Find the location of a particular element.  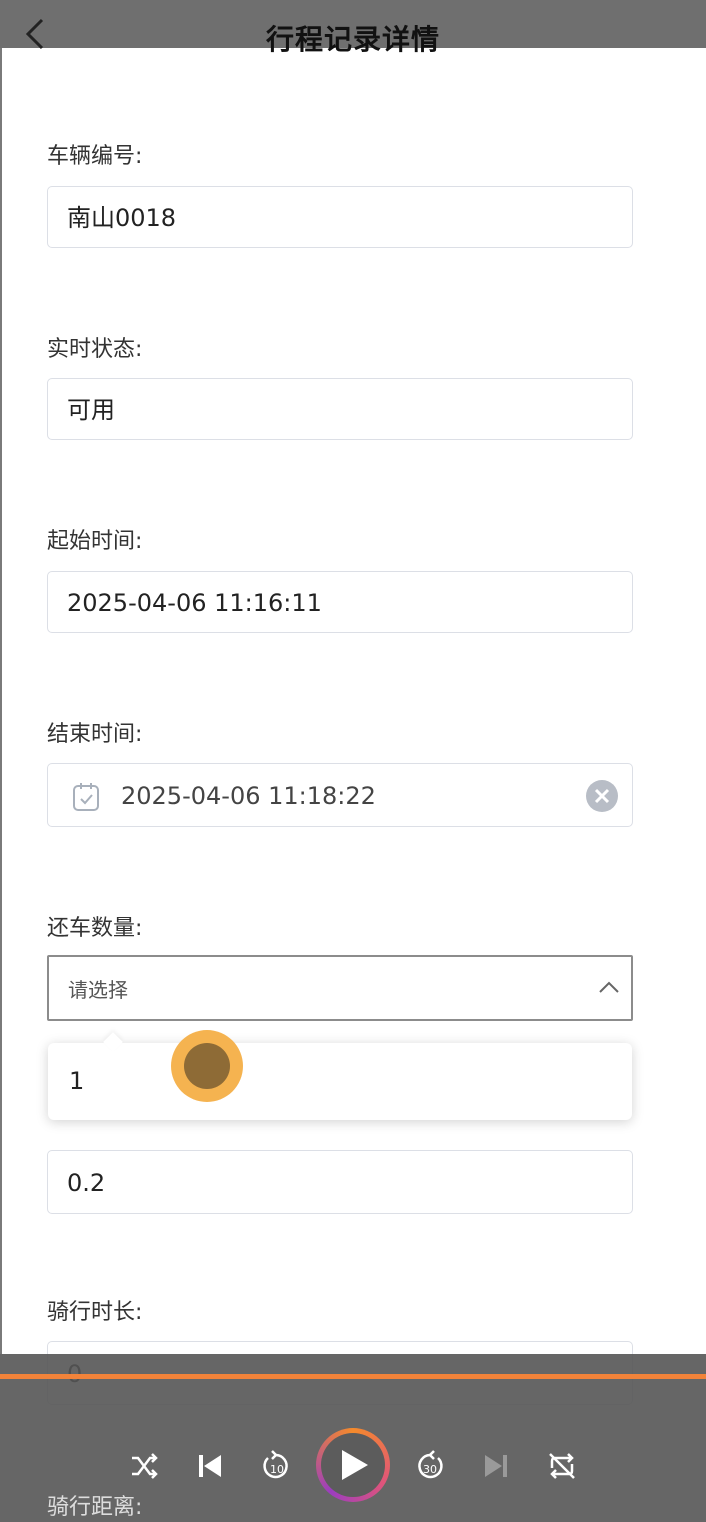

header-bar: 行程记录详情 is located at coordinates (353, 28).